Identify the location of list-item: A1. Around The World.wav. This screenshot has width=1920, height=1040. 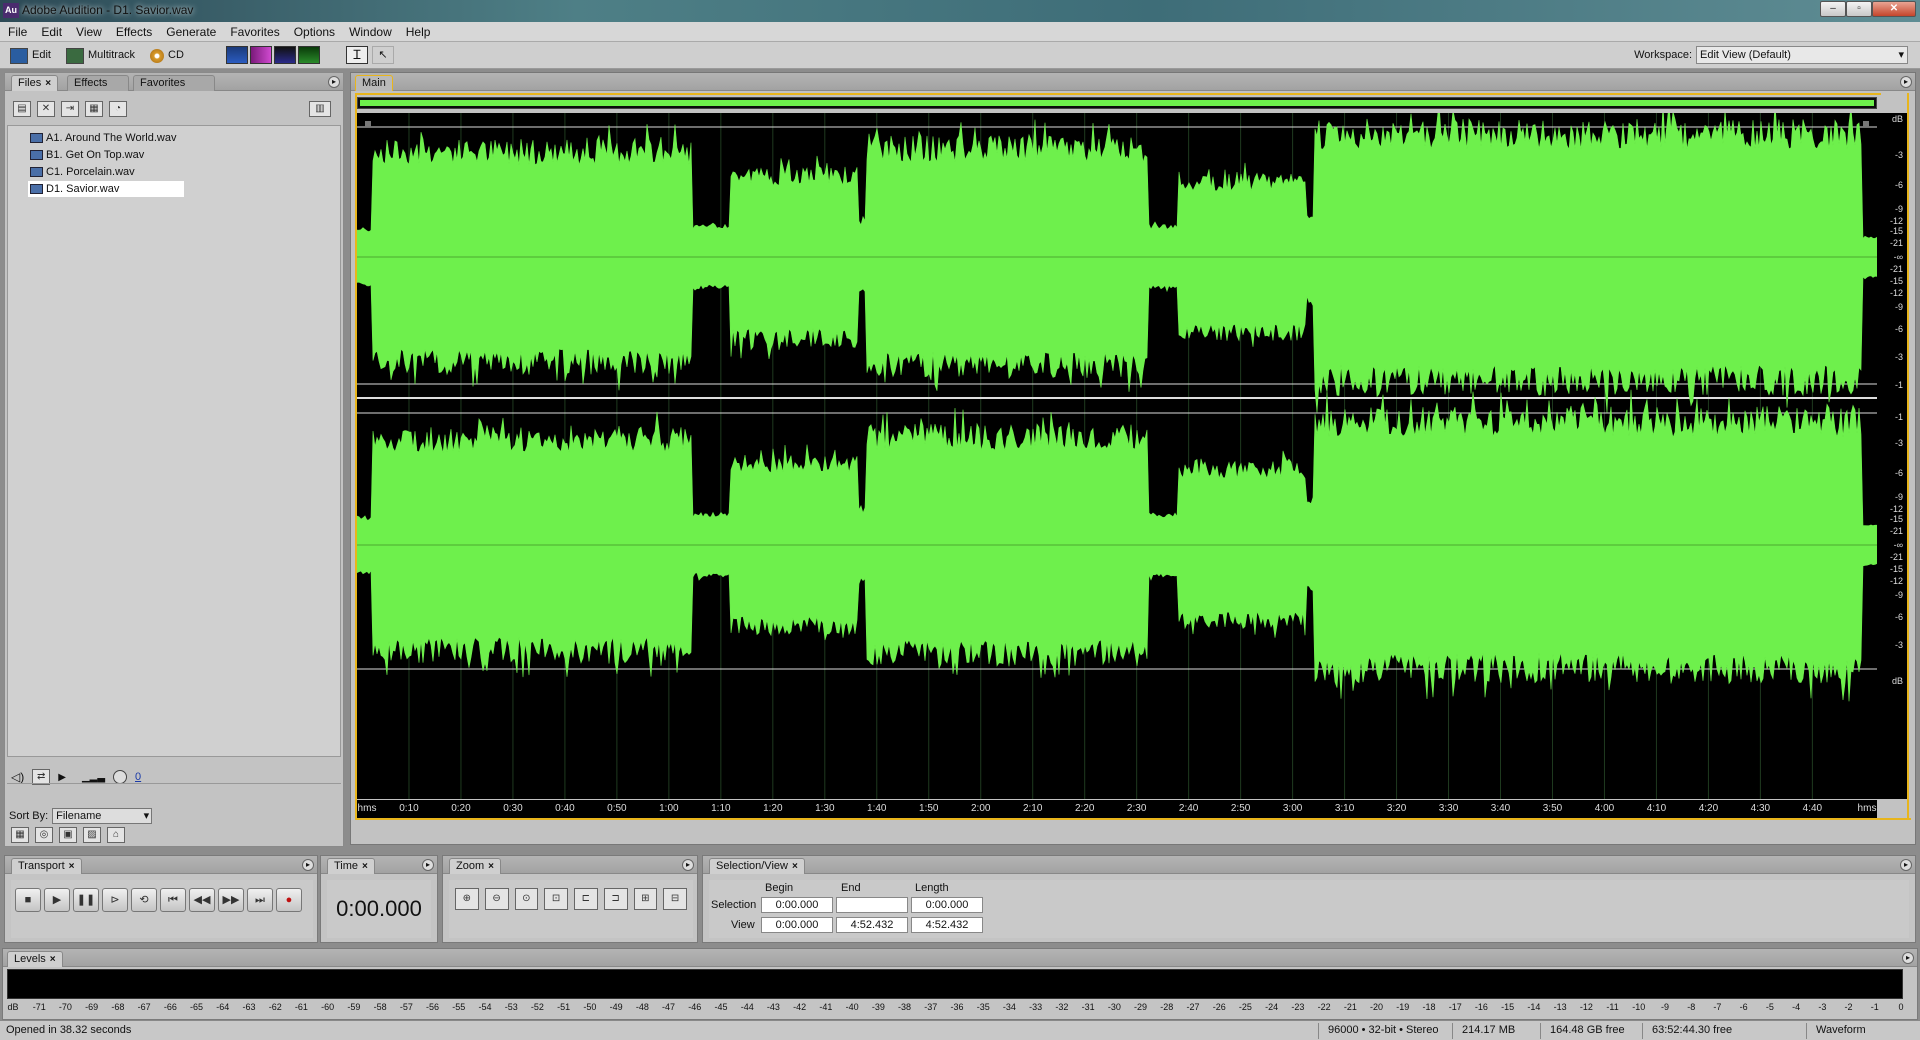
(105, 138).